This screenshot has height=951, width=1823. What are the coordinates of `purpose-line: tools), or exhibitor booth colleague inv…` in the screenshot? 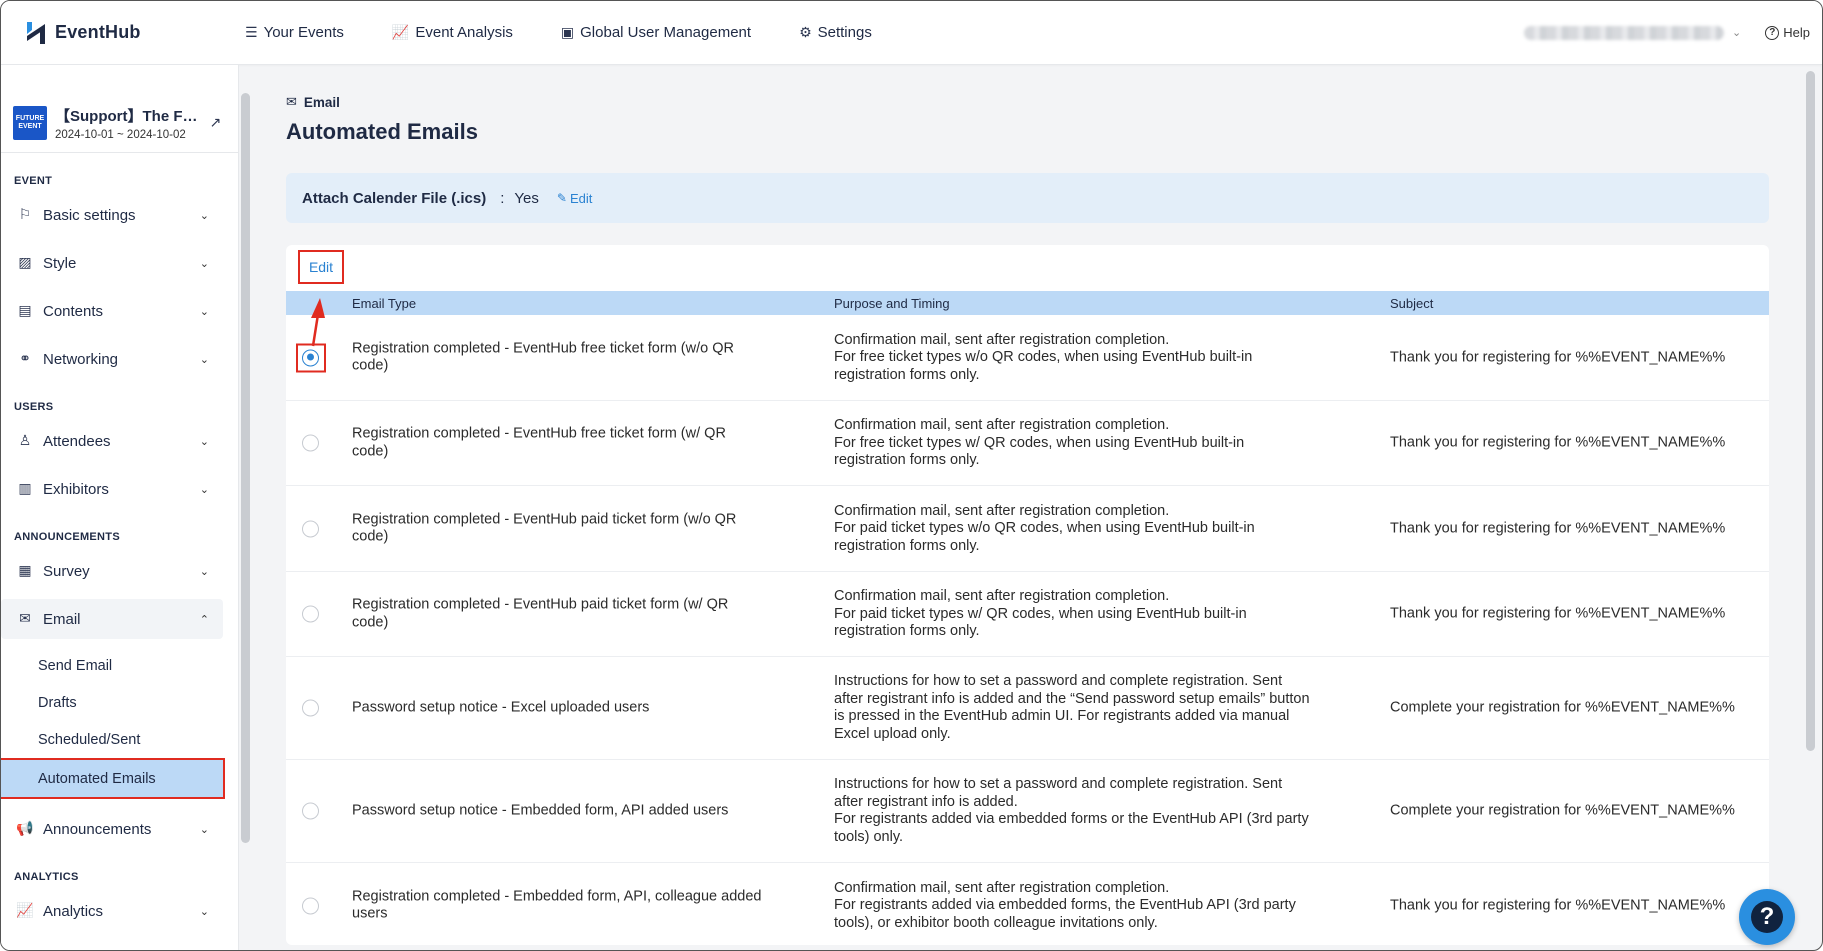 It's located at (996, 922).